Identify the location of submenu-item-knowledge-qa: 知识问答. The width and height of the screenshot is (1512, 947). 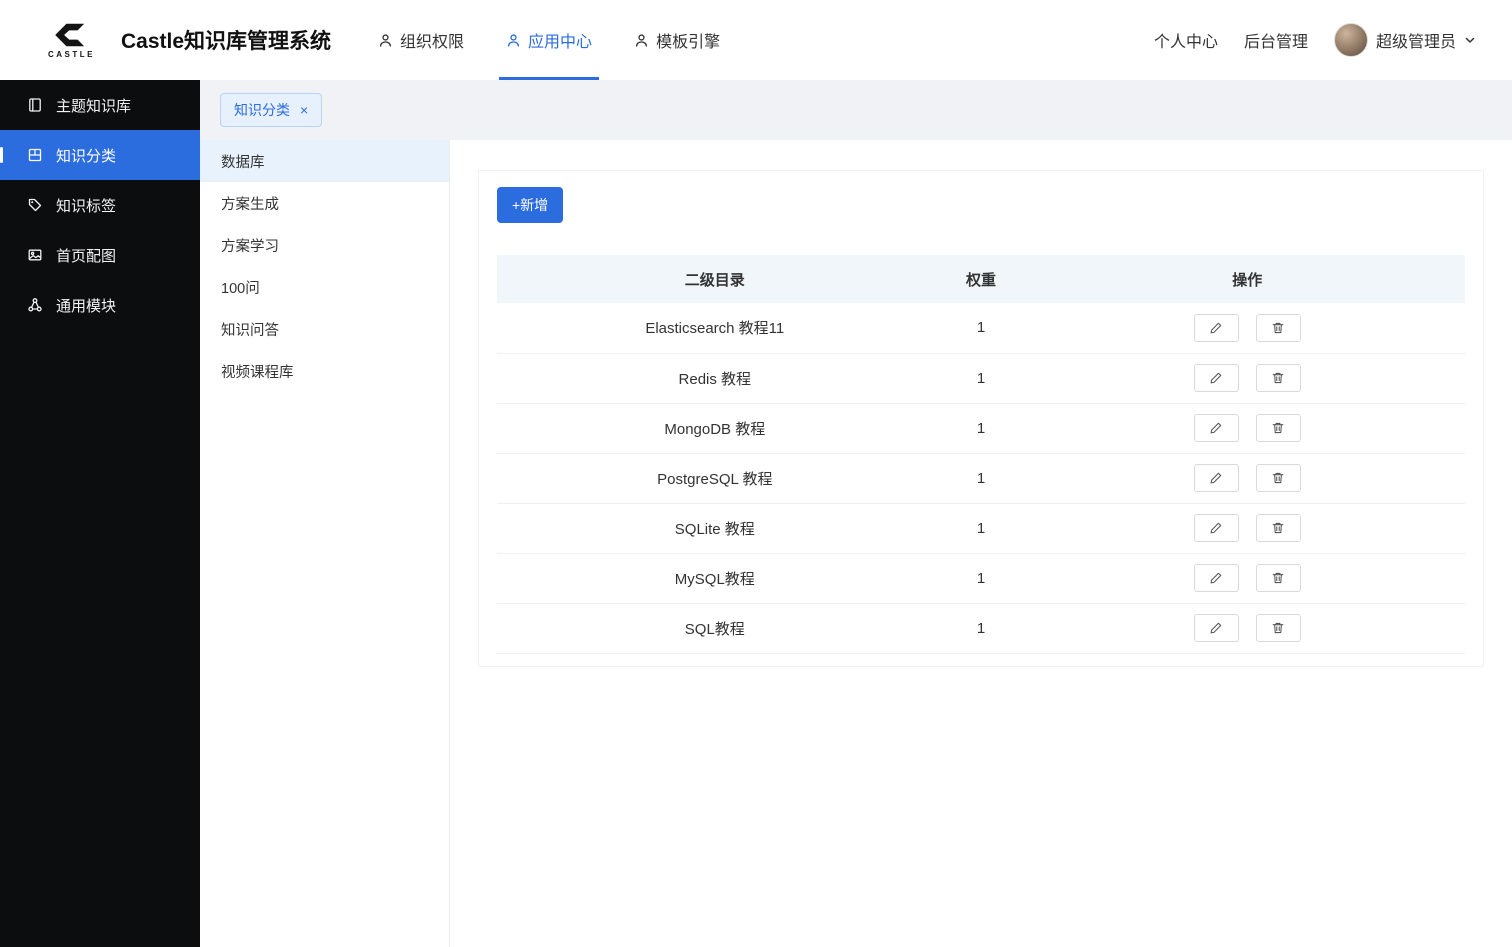
(324, 329).